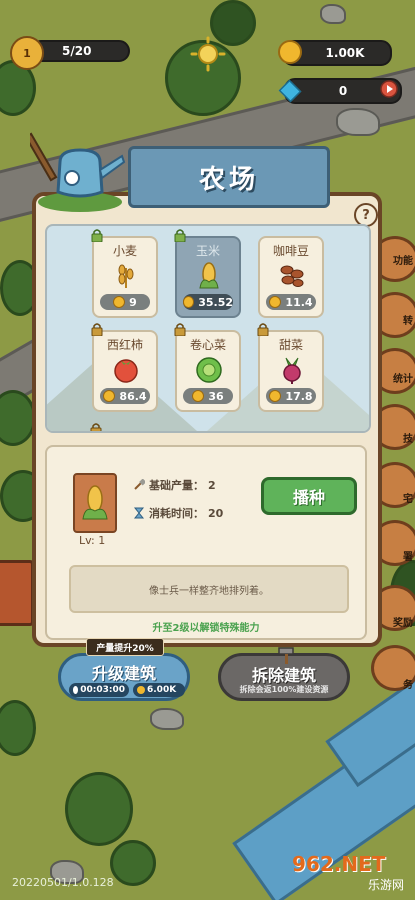 This screenshot has width=415, height=900. Describe the element at coordinates (124, 251) in the screenshot. I see `crop-name: 小麦` at that location.